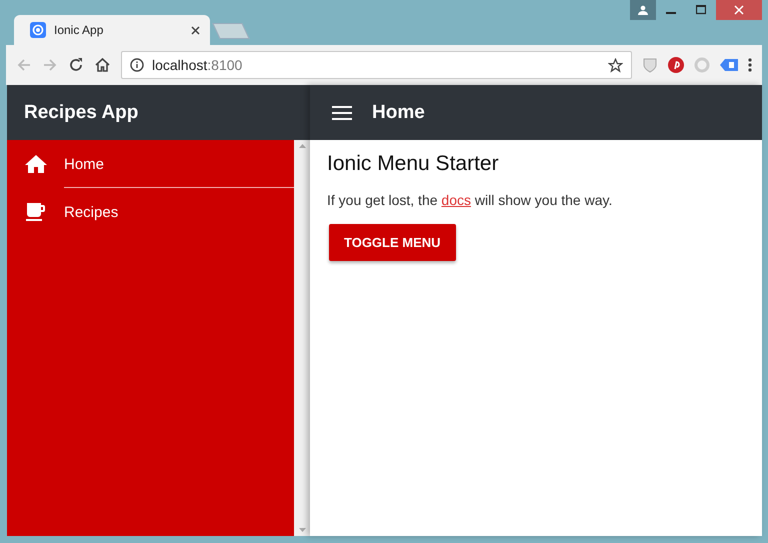  What do you see at coordinates (224, 65) in the screenshot?
I see `url-port: :8100` at bounding box center [224, 65].